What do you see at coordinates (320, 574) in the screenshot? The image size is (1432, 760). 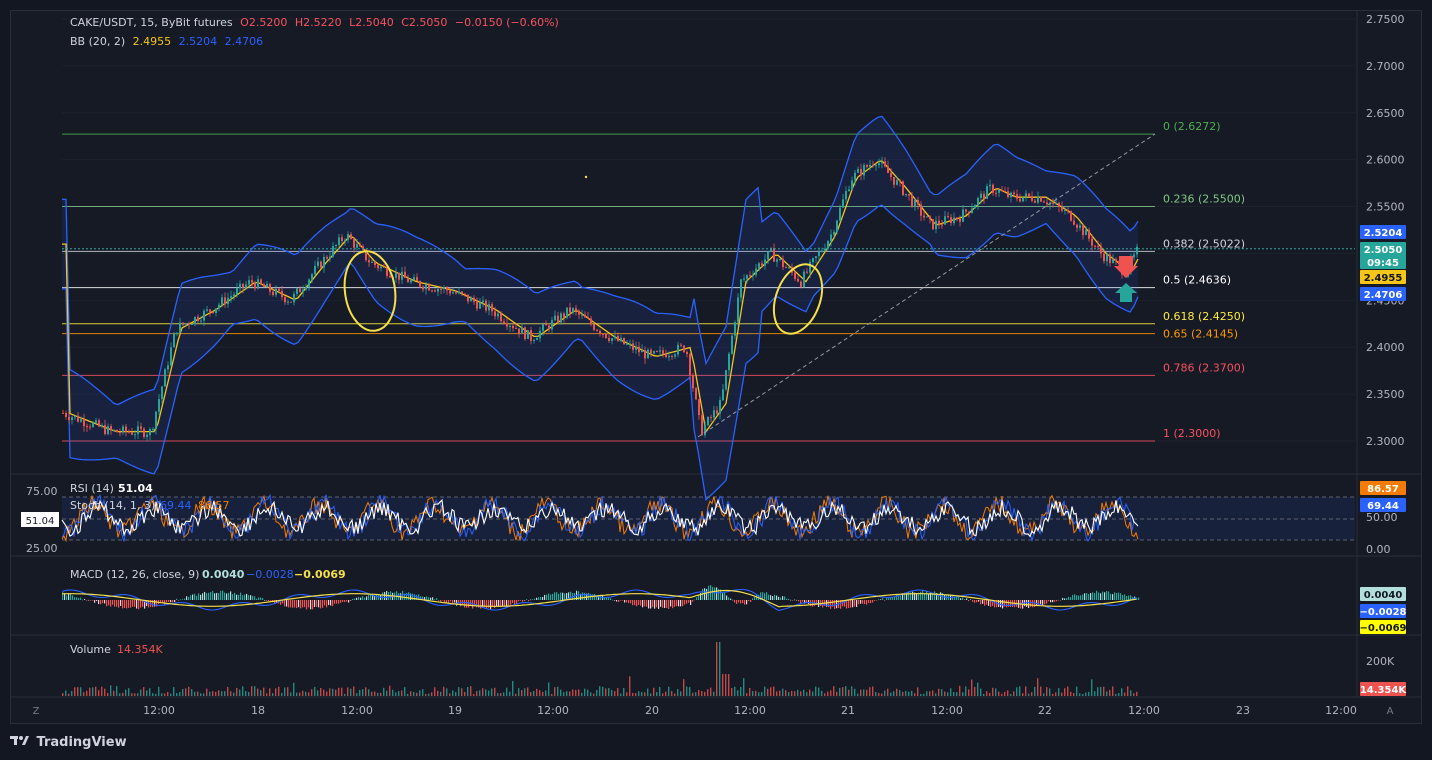 I see `macd-signal-value: −0.0069` at bounding box center [320, 574].